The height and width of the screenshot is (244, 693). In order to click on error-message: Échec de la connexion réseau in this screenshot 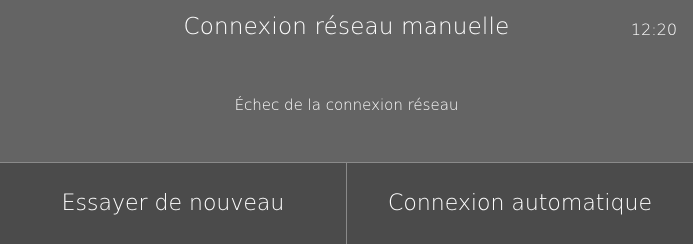, I will do `click(346, 105)`.